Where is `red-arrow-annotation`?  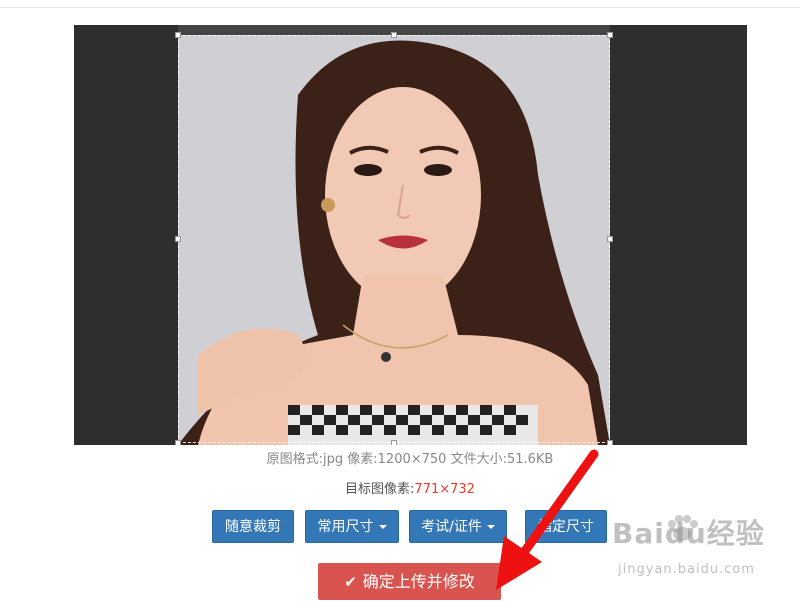 red-arrow-annotation is located at coordinates (547, 519).